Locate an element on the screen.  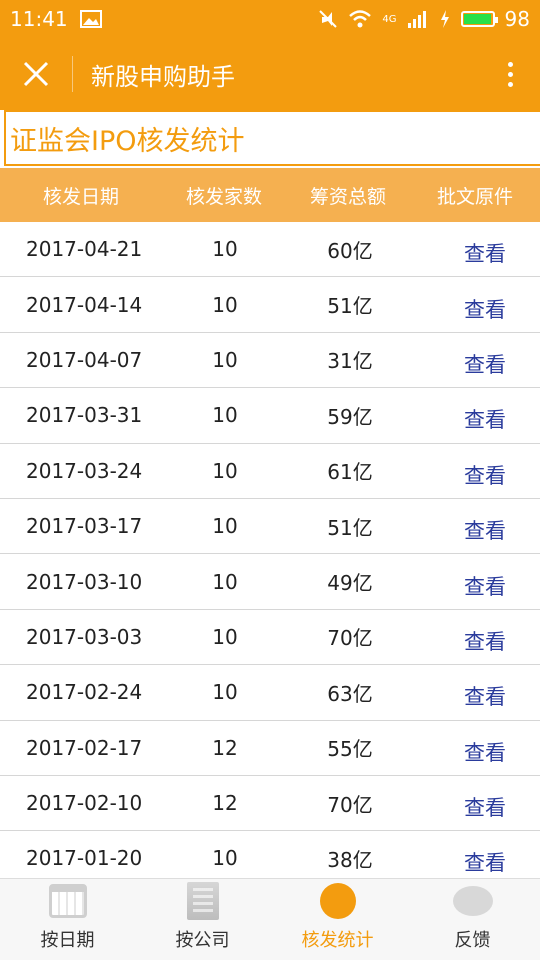
cell-date: 2017-01-20 is located at coordinates (84, 858).